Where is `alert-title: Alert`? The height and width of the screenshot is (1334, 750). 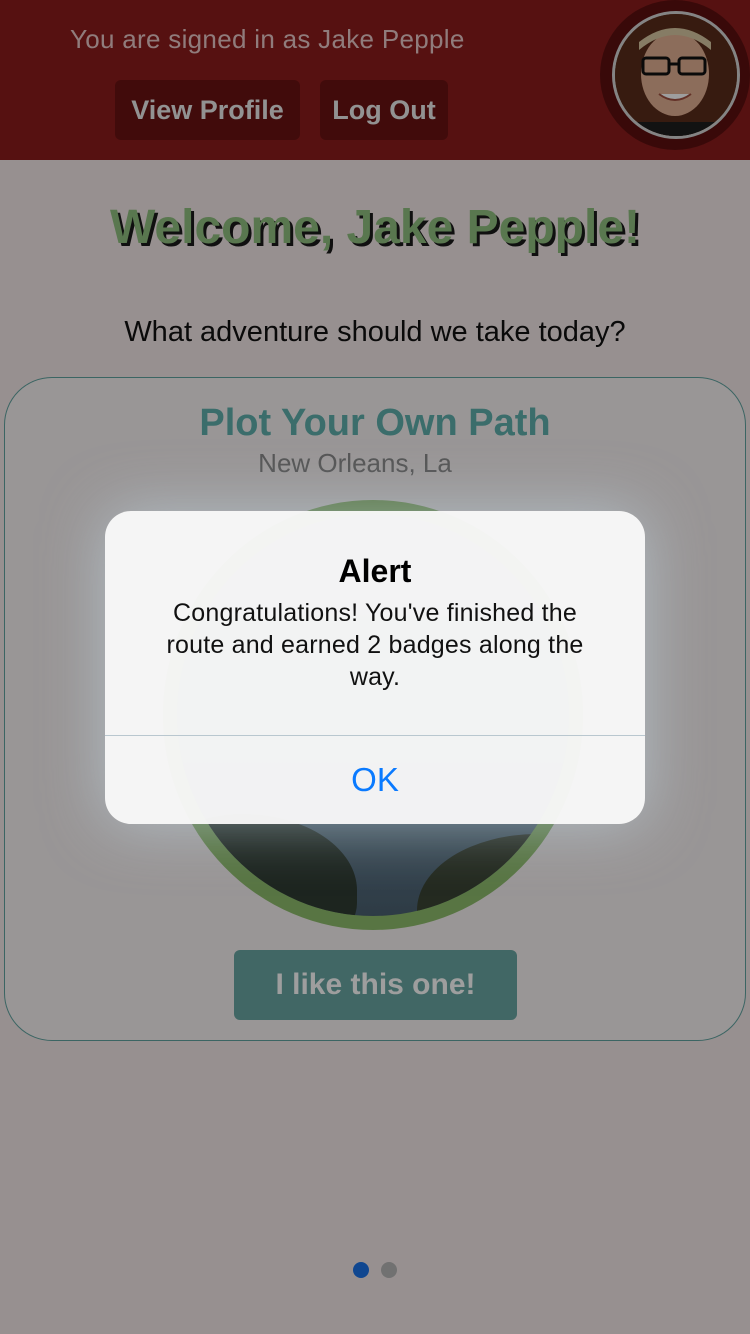
alert-title: Alert is located at coordinates (375, 571).